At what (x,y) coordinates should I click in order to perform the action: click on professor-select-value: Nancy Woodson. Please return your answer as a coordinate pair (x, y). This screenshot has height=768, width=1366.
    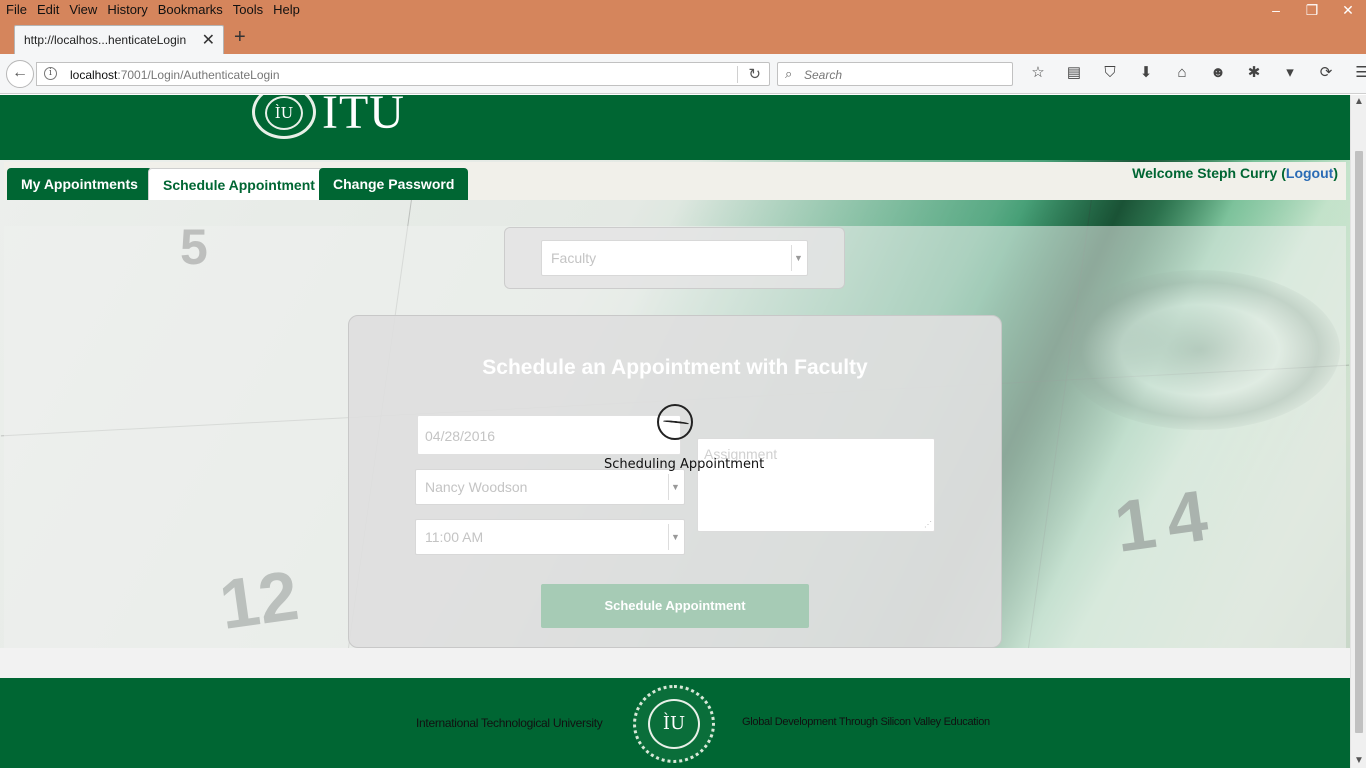
    Looking at the image, I should click on (476, 487).